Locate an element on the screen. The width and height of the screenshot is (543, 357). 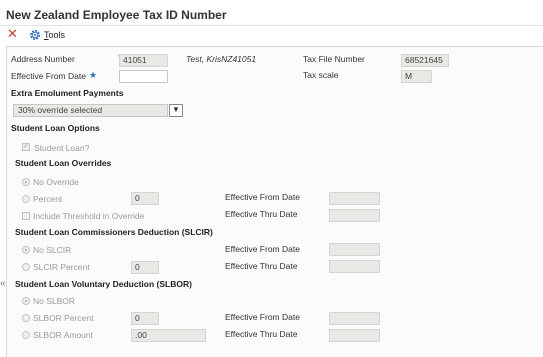
slbor-percent-label: SLBOR Percent is located at coordinates (63, 318).